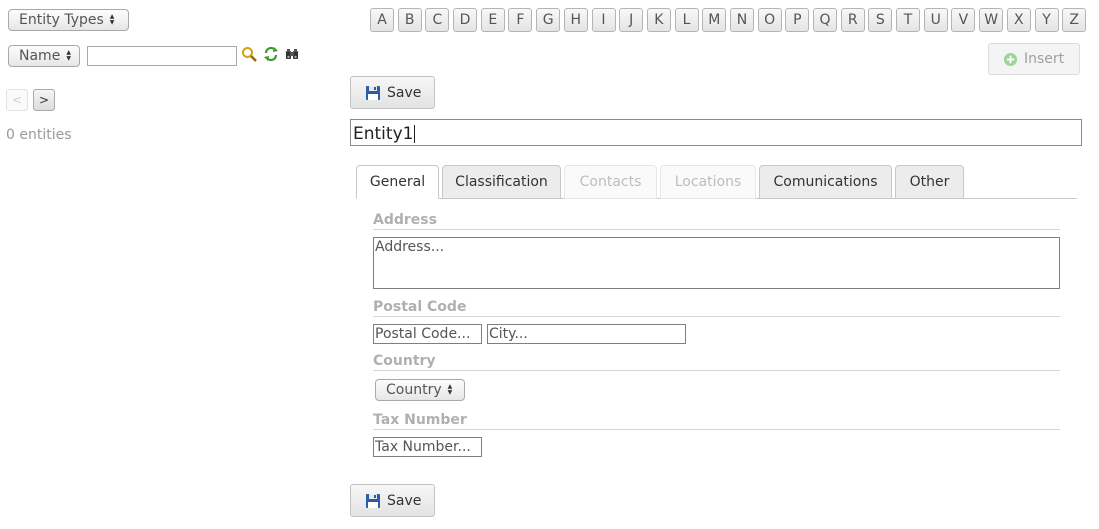 The height and width of the screenshot is (529, 1099). What do you see at coordinates (825, 182) in the screenshot?
I see `tab-comunications: Comunications` at bounding box center [825, 182].